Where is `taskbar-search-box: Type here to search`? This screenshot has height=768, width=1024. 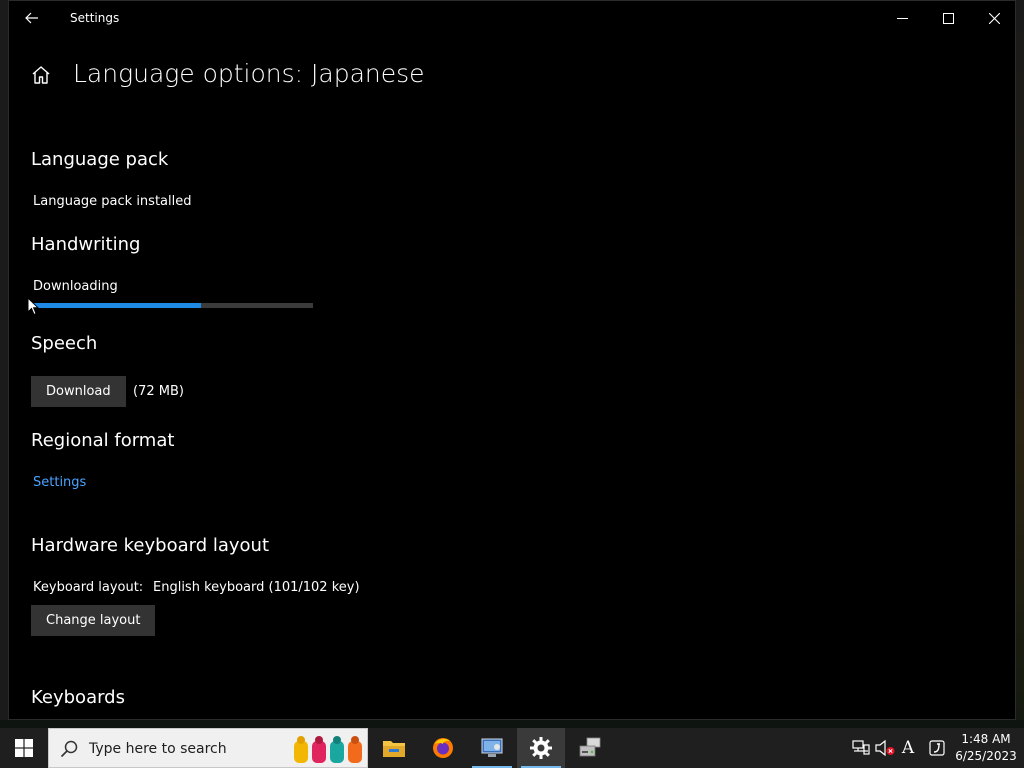
taskbar-search-box: Type here to search is located at coordinates (208, 748).